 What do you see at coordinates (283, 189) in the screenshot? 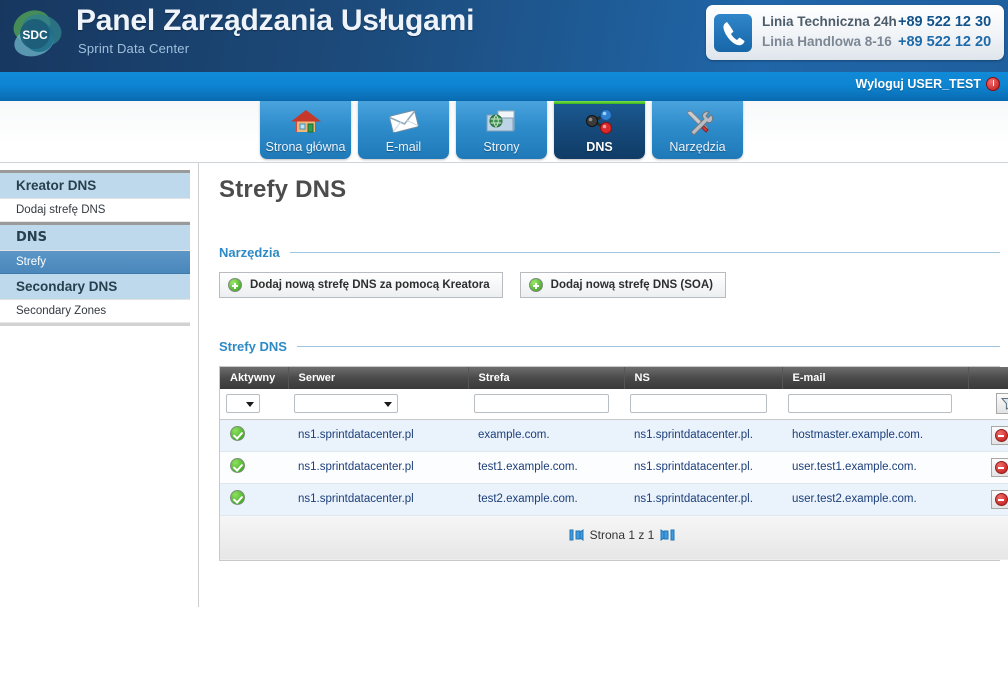
I see `page-title: Strefy DNS` at bounding box center [283, 189].